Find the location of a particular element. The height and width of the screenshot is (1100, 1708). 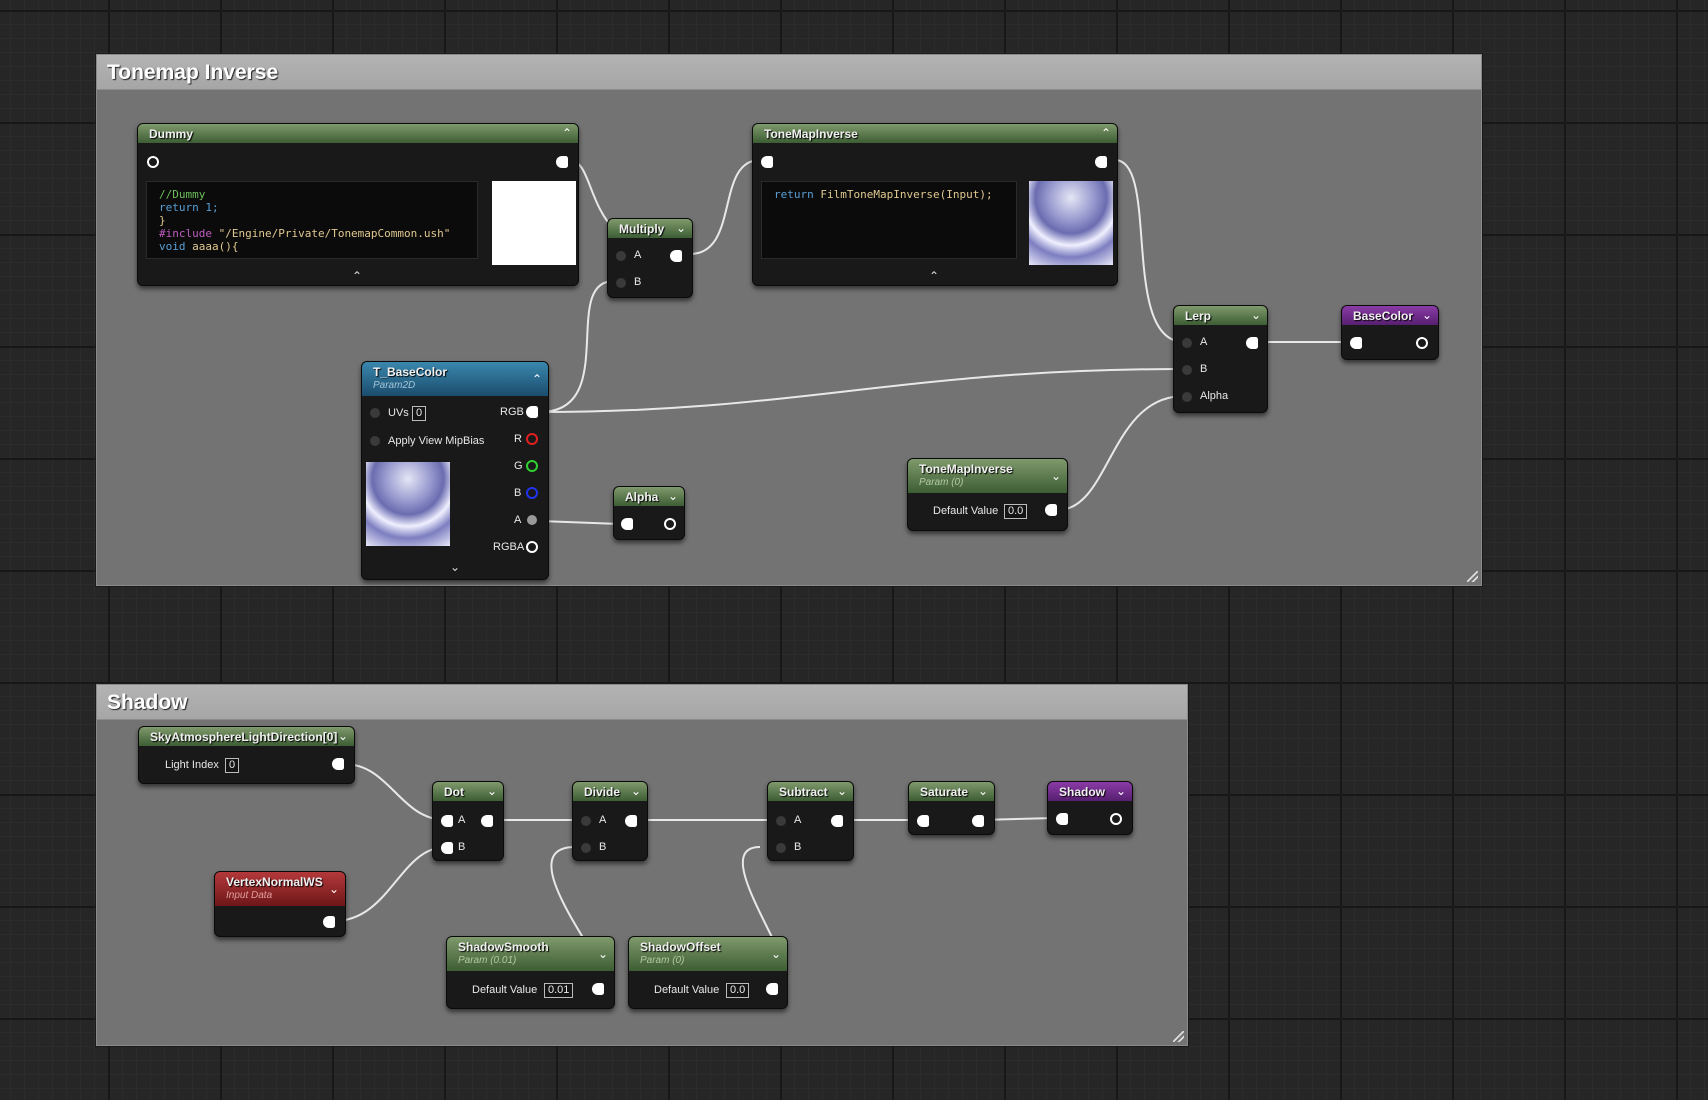

node-header: Alpha ⌄ is located at coordinates (649, 496).